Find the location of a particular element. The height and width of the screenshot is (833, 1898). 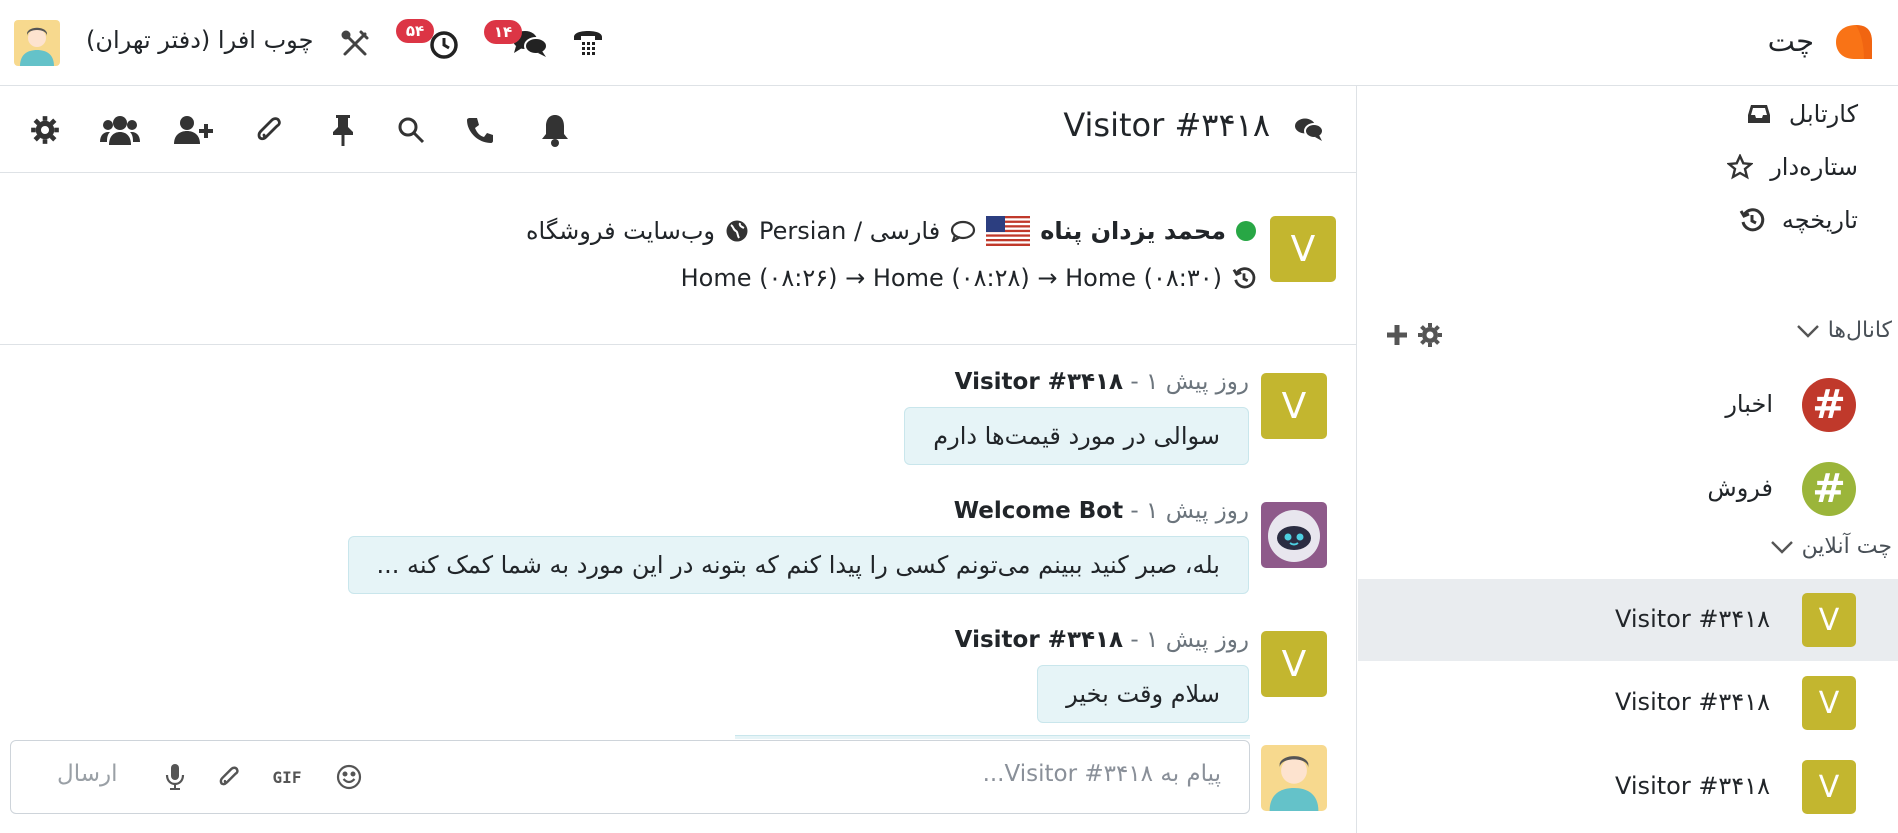

thread-header: Visitor #۳۴۱۸ is located at coordinates (678, 129).